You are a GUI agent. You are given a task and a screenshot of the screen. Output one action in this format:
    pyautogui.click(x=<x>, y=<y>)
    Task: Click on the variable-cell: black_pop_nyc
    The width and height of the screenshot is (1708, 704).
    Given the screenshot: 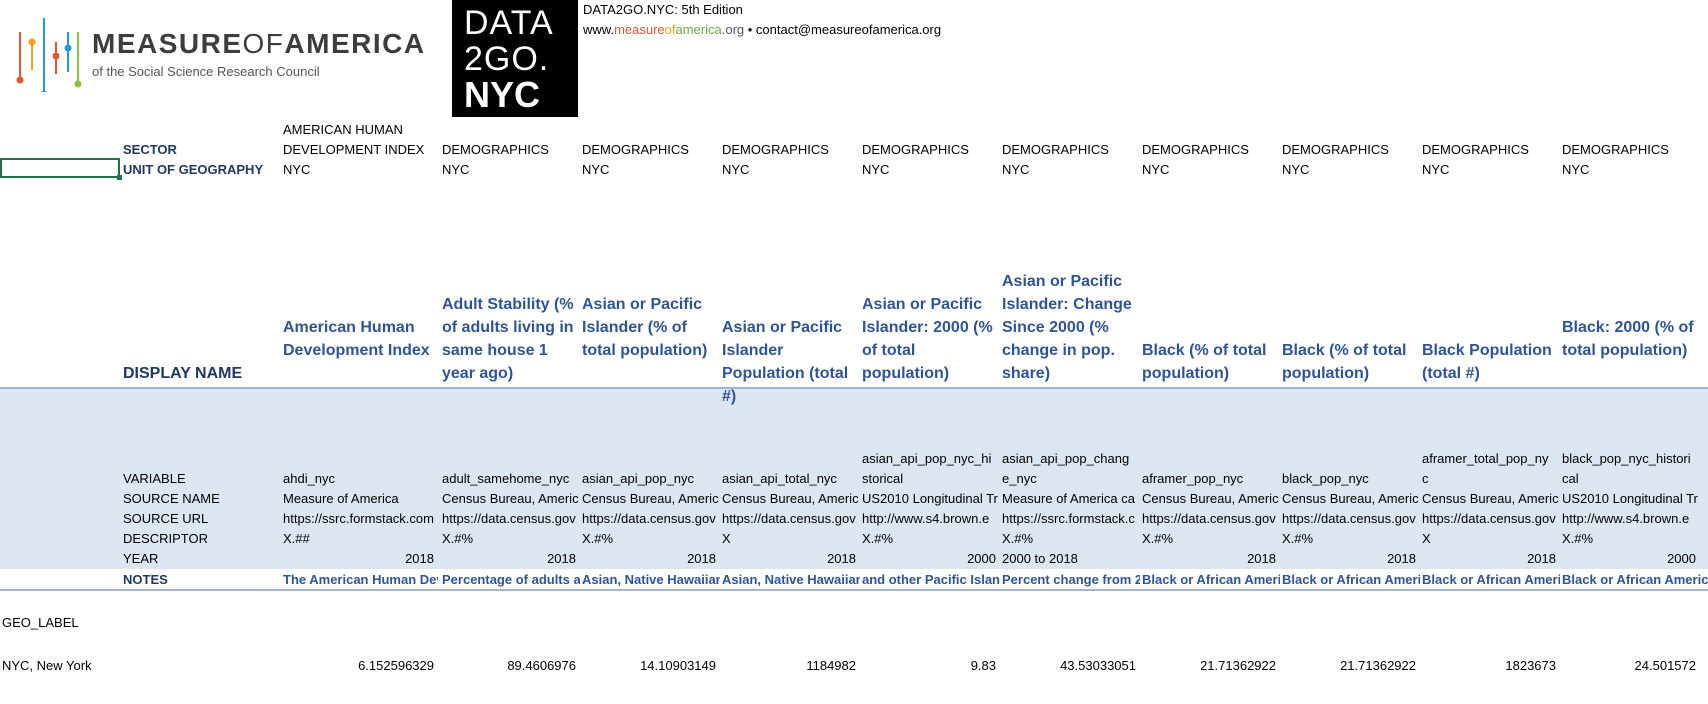 What is the action you would take?
    pyautogui.click(x=1351, y=479)
    